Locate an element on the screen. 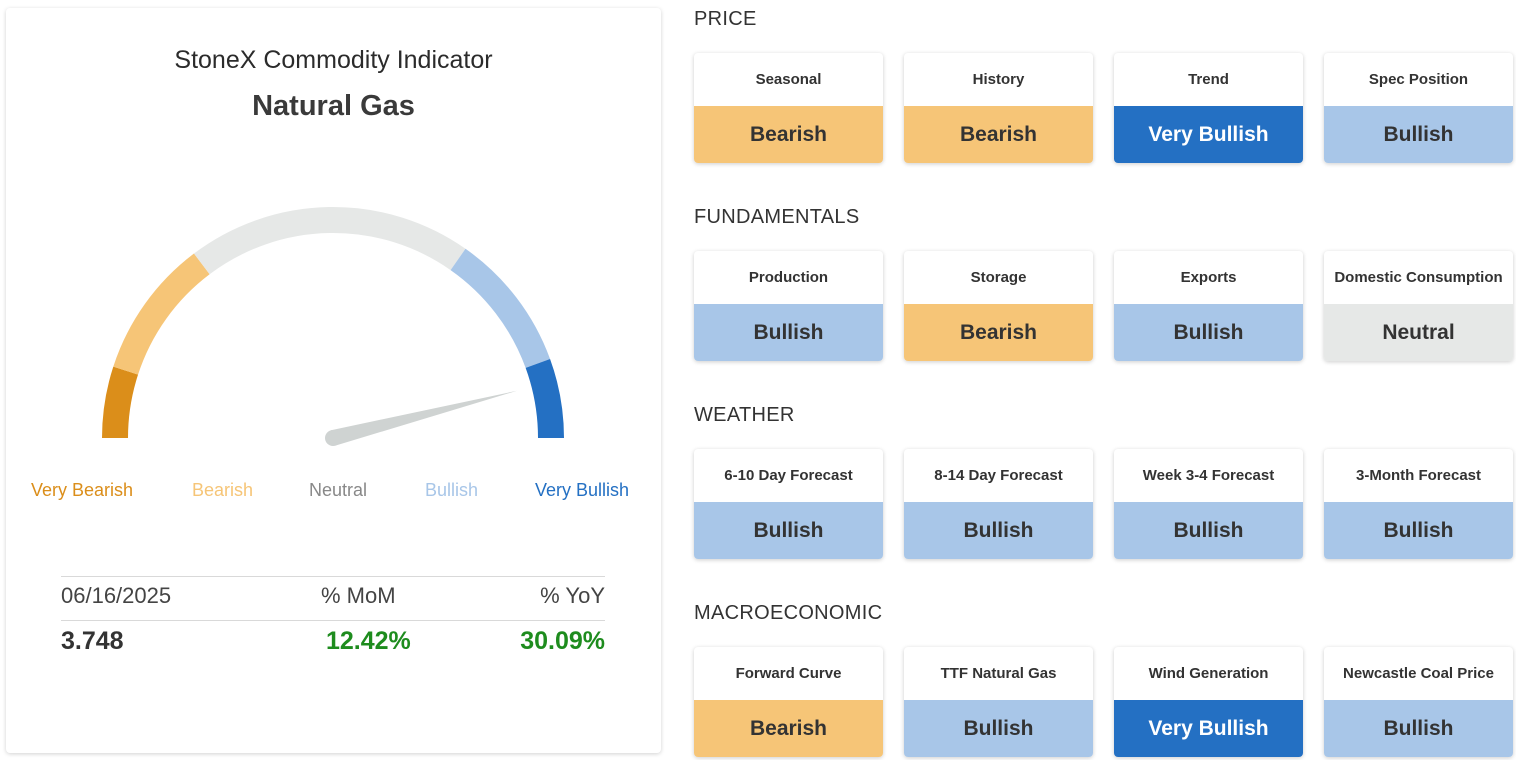  indicator-card-history: History Bearish is located at coordinates (998, 108).